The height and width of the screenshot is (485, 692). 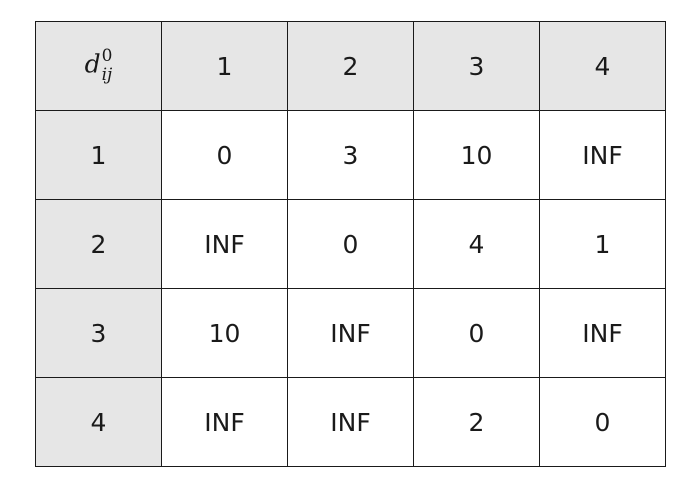 I want to click on row-header-2: 2, so click(x=98, y=244).